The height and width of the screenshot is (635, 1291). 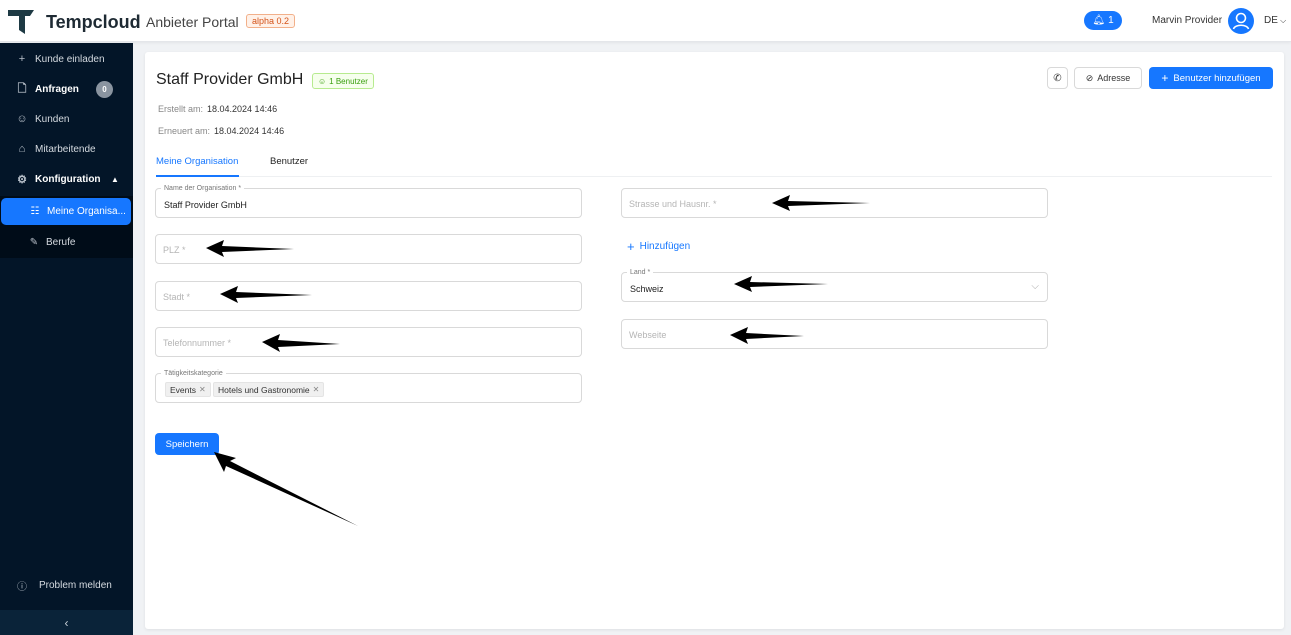 What do you see at coordinates (52, 119) in the screenshot?
I see `sidebar-item-label: Kunden` at bounding box center [52, 119].